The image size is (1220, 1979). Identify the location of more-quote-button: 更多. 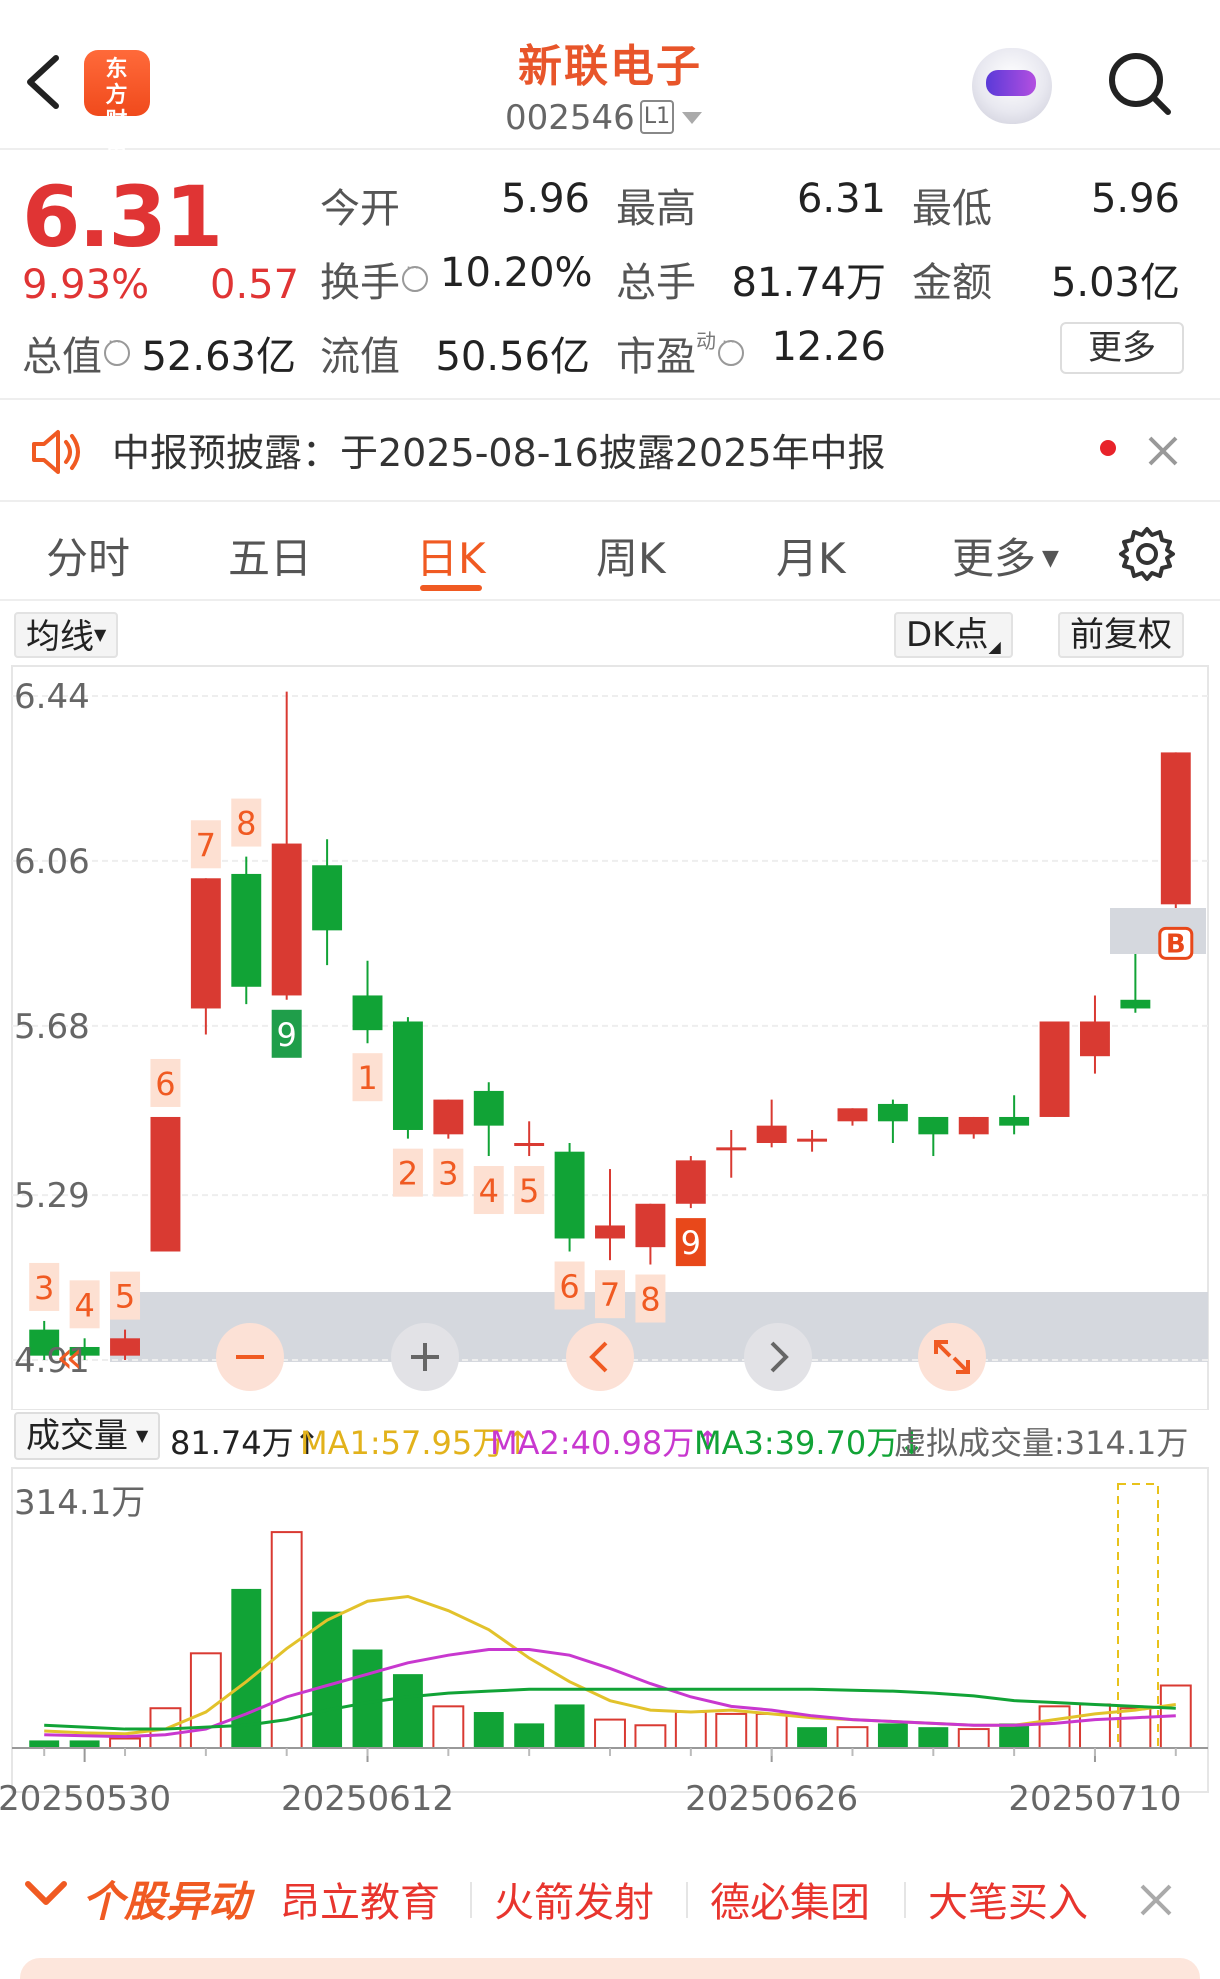
(1122, 348).